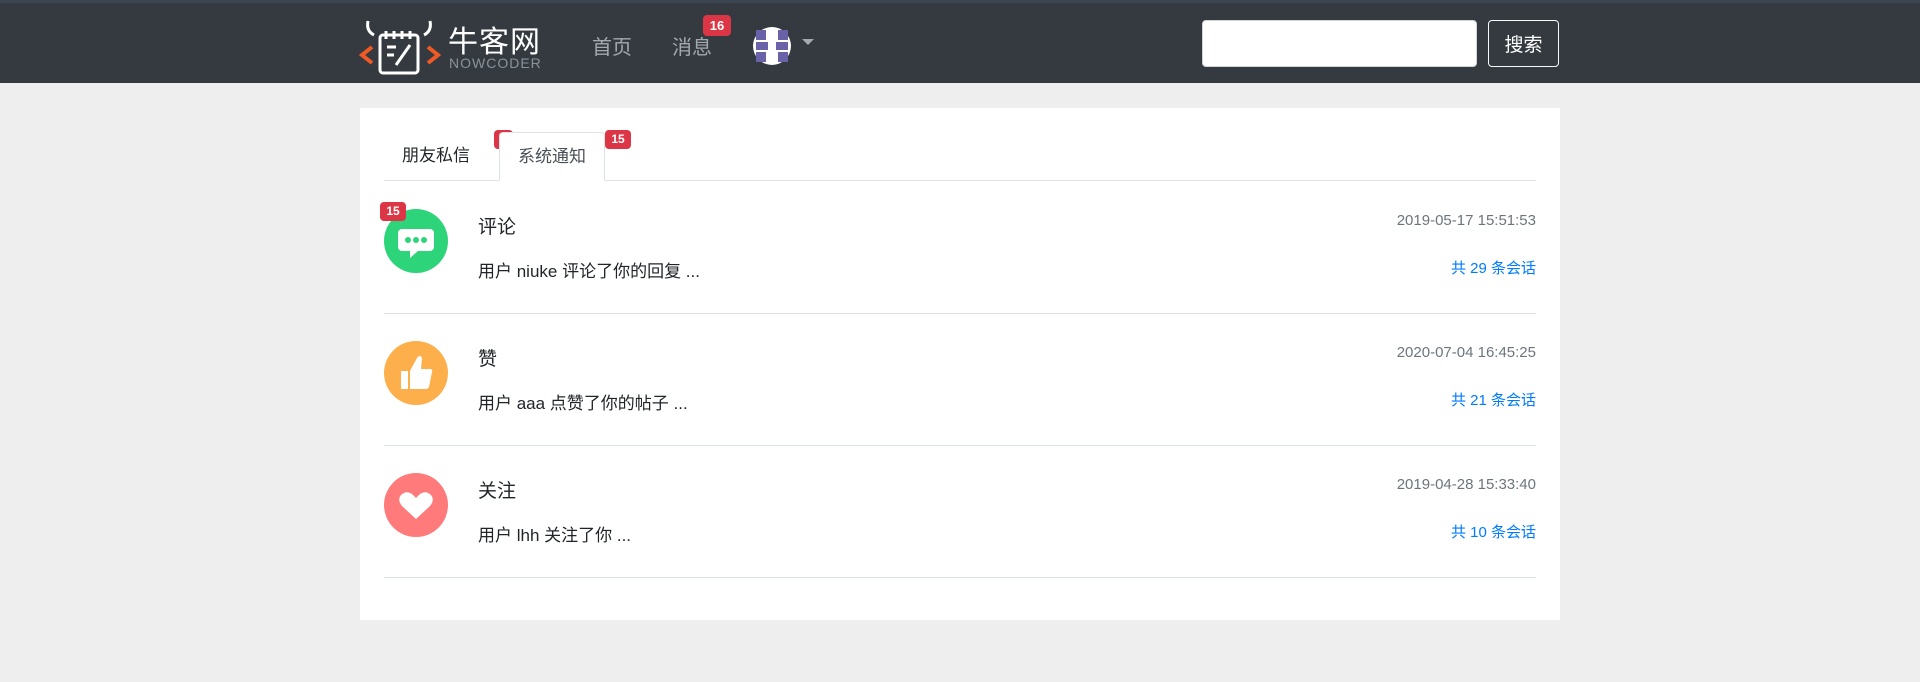 This screenshot has height=682, width=1920. What do you see at coordinates (1493, 267) in the screenshot?
I see `notice-count-link: 共 29 条会话` at bounding box center [1493, 267].